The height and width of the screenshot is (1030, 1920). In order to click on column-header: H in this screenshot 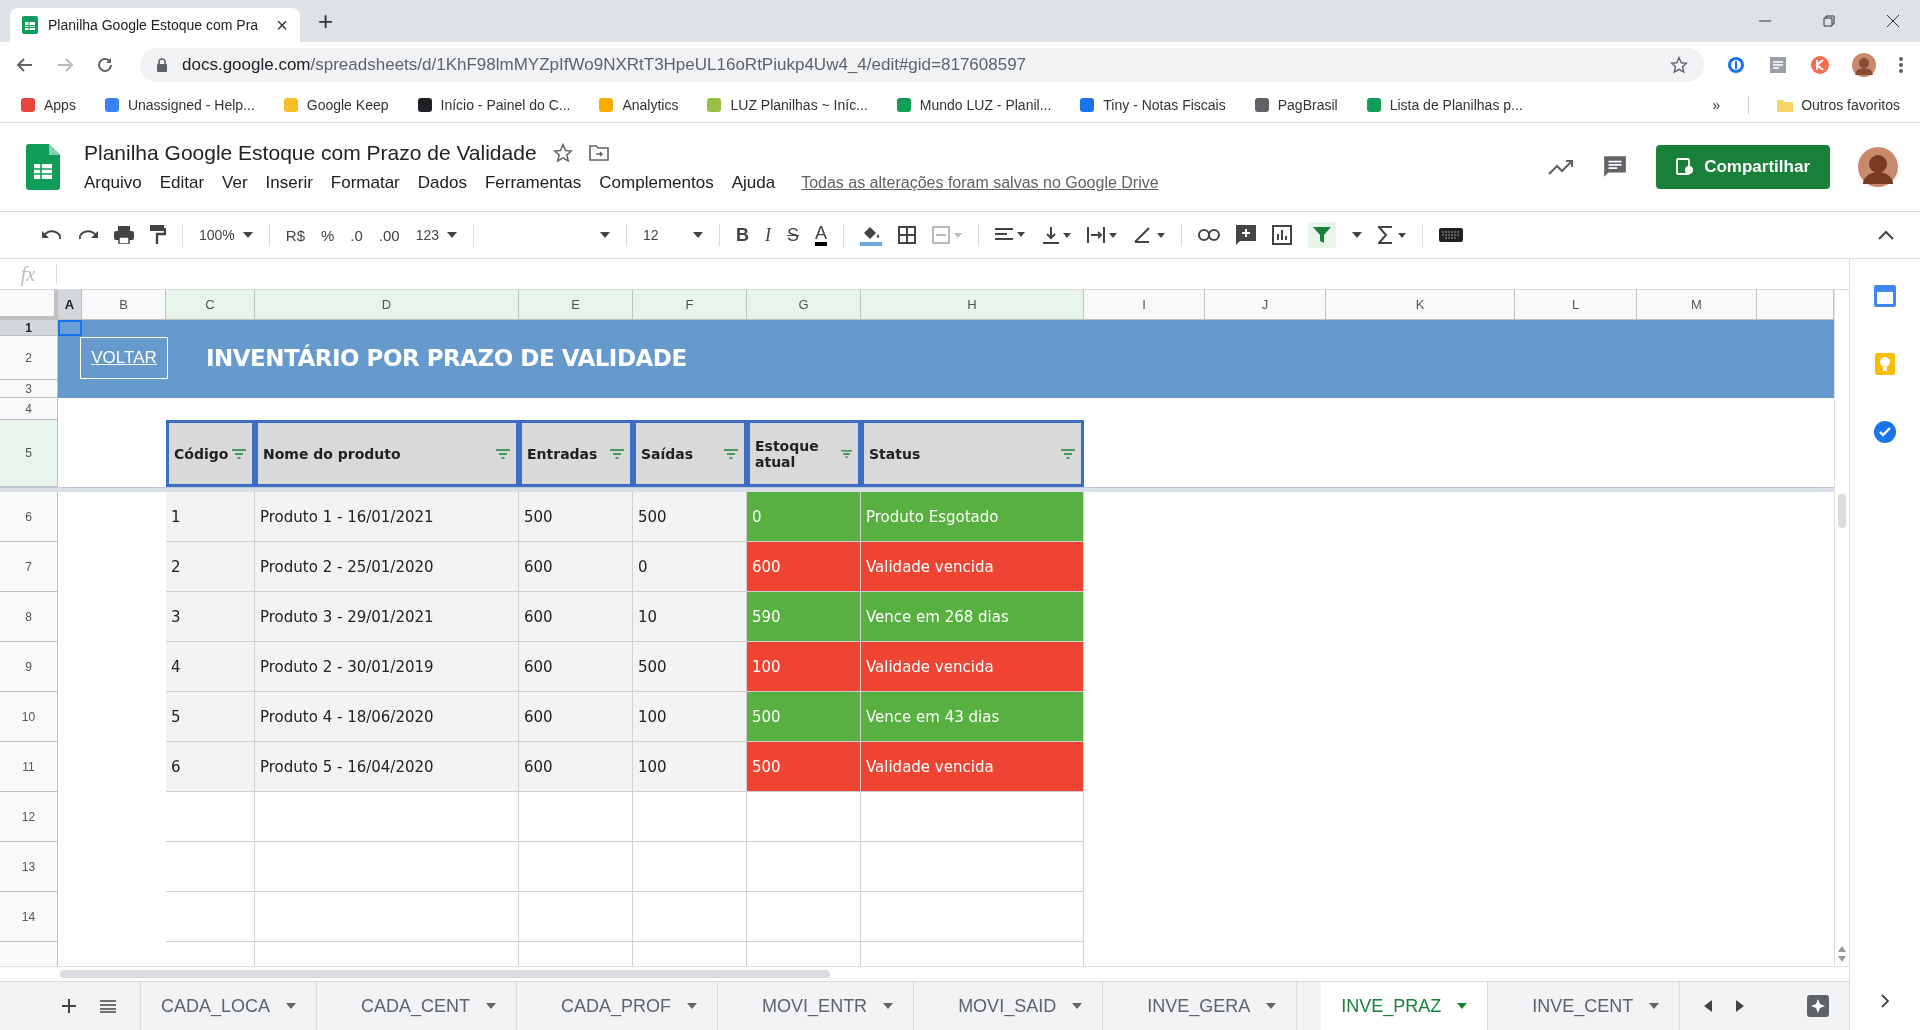, I will do `click(972, 305)`.